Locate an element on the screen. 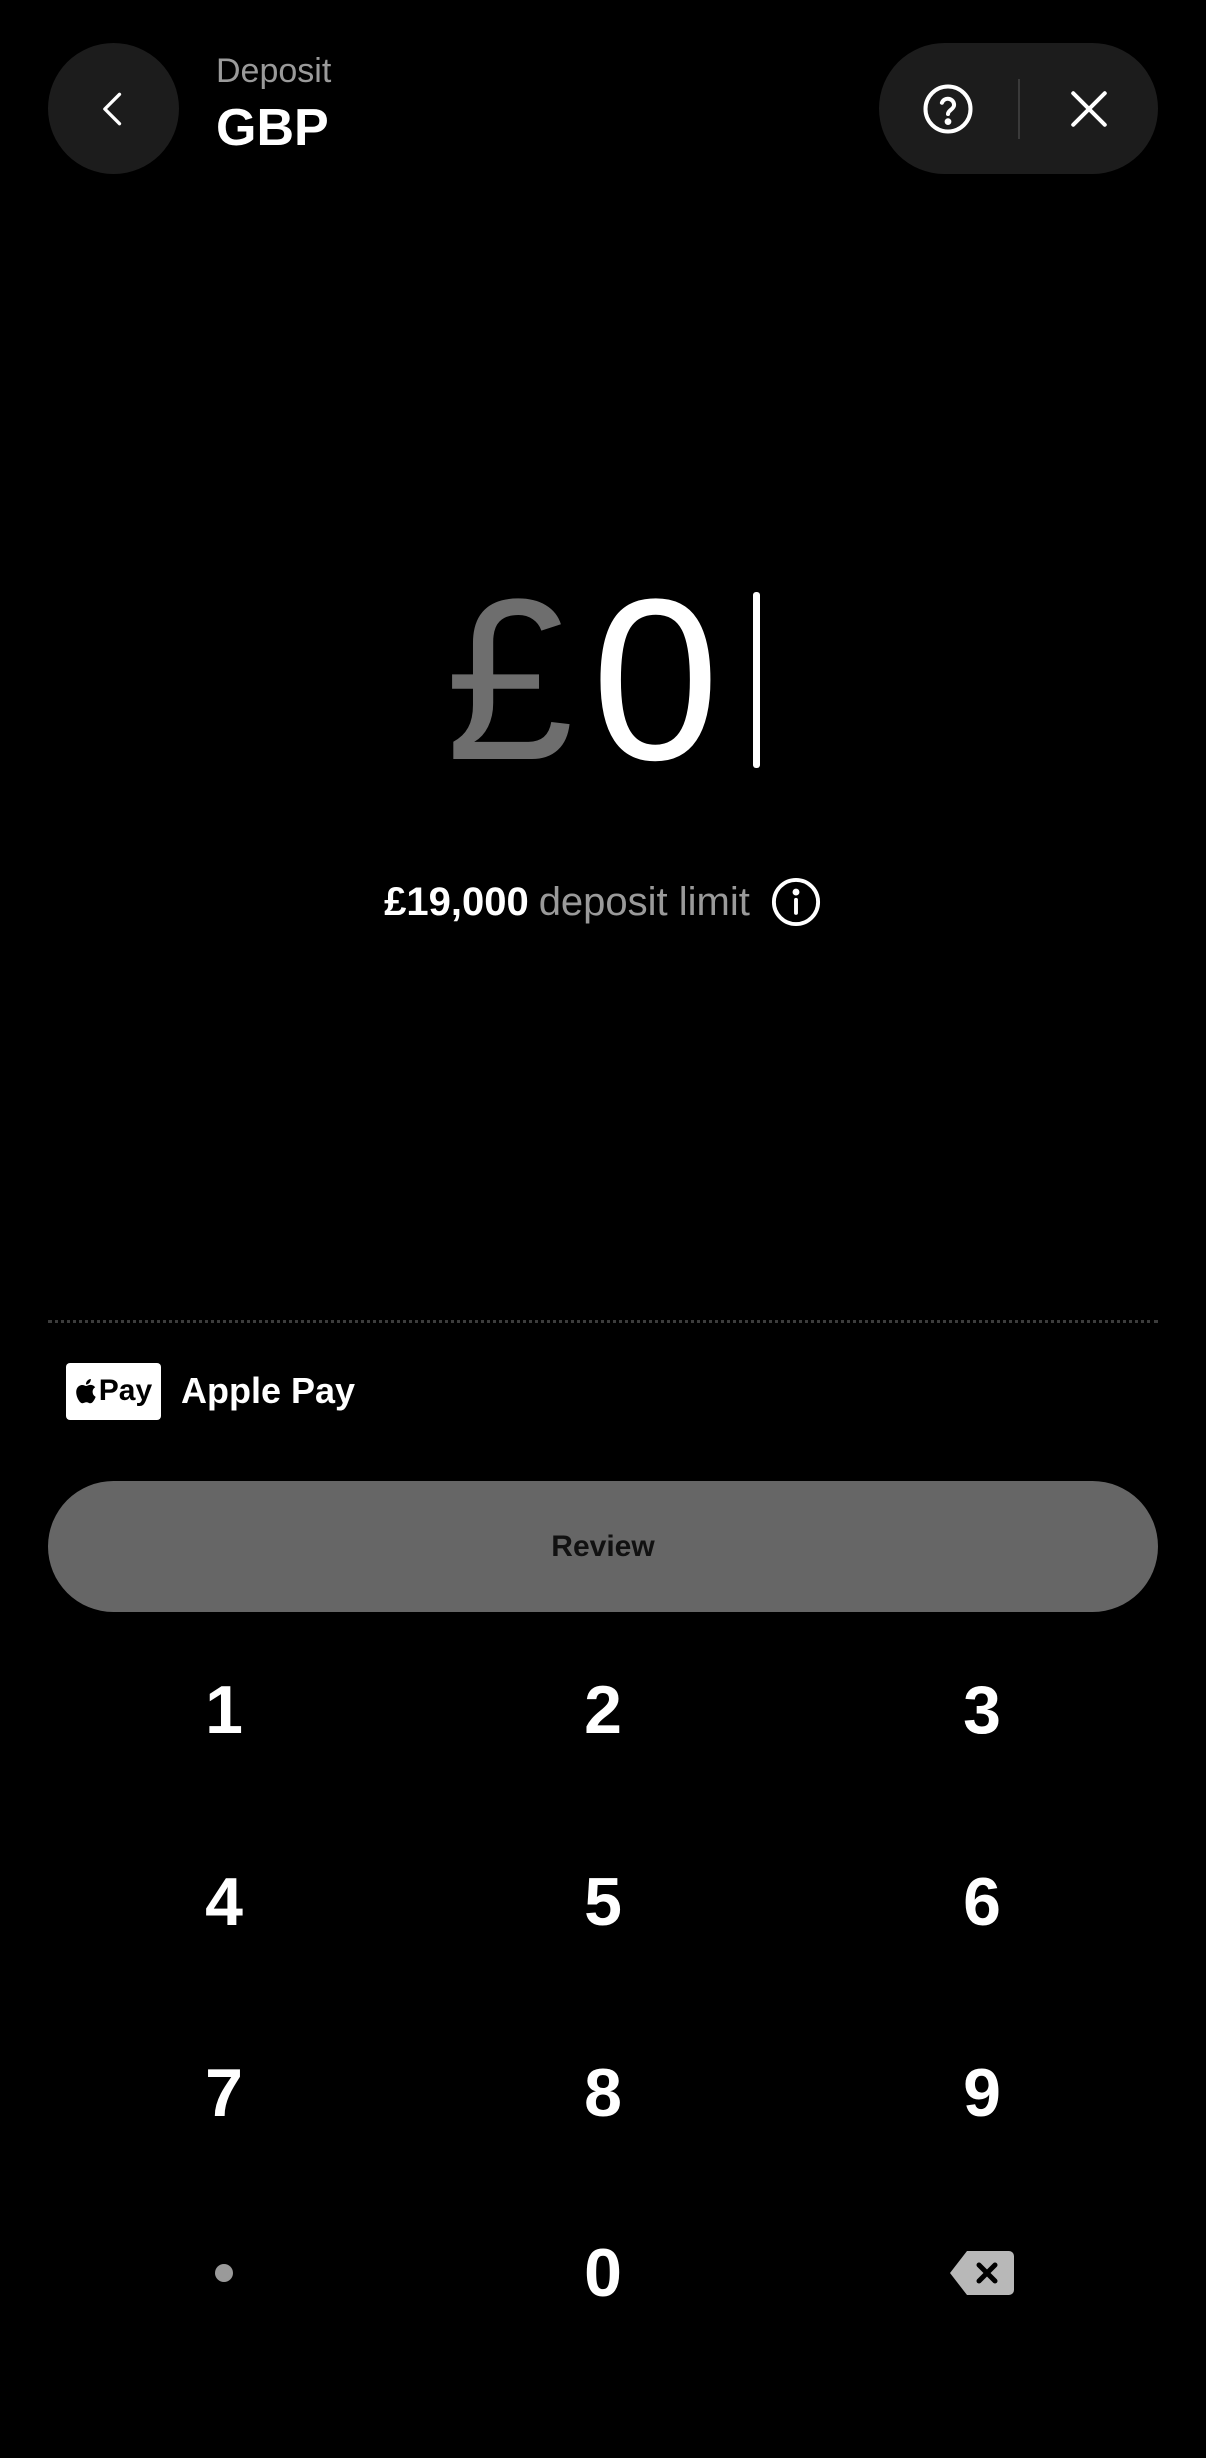 This screenshot has width=1206, height=2458. amount-currency-symbol: £ is located at coordinates (509, 679).